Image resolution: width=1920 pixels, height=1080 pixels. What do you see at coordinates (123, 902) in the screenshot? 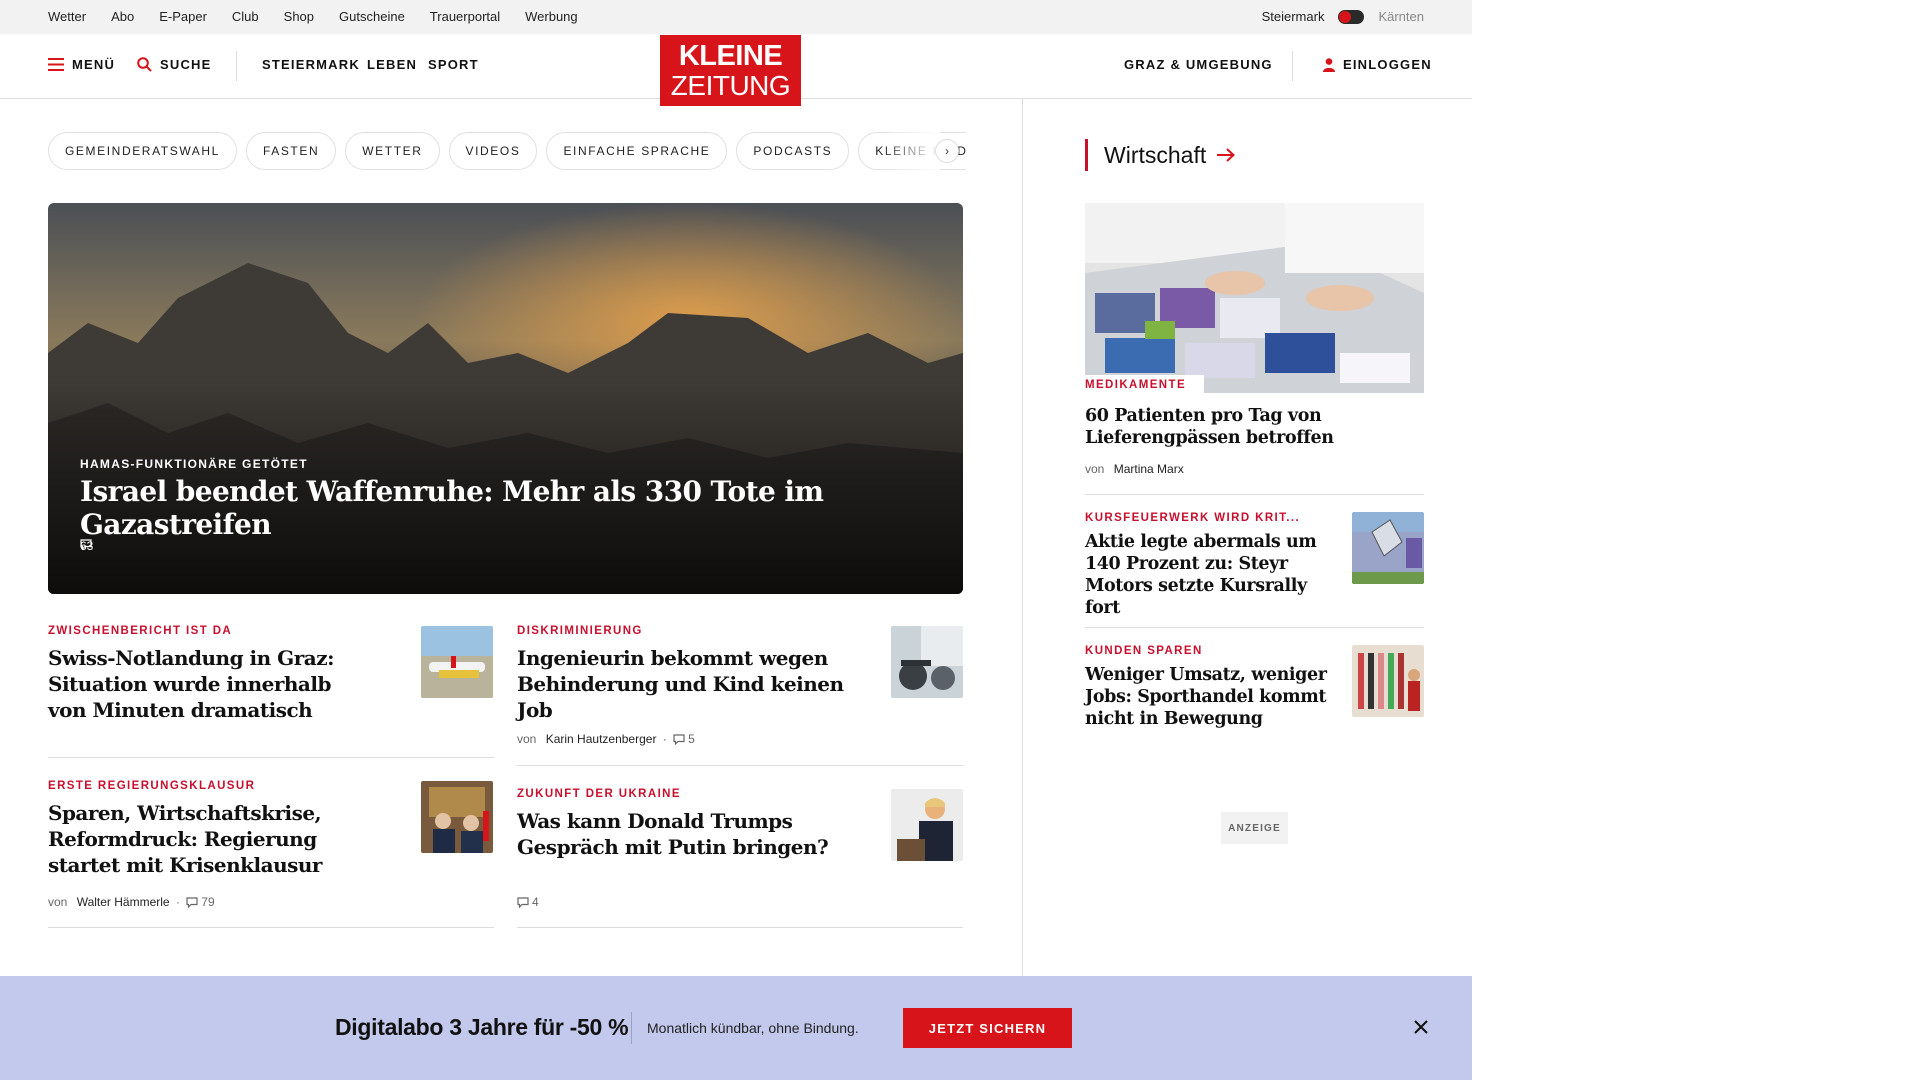
I see `article-author: Walter Hämmerle` at bounding box center [123, 902].